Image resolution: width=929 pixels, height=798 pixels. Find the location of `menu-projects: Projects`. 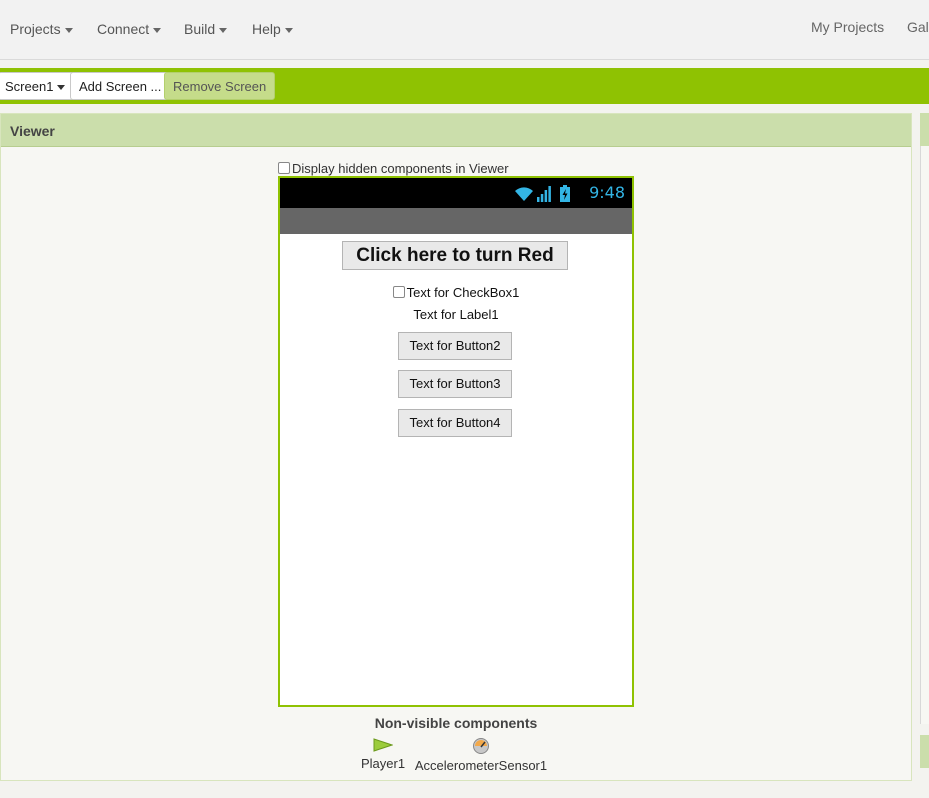

menu-projects: Projects is located at coordinates (41, 29).